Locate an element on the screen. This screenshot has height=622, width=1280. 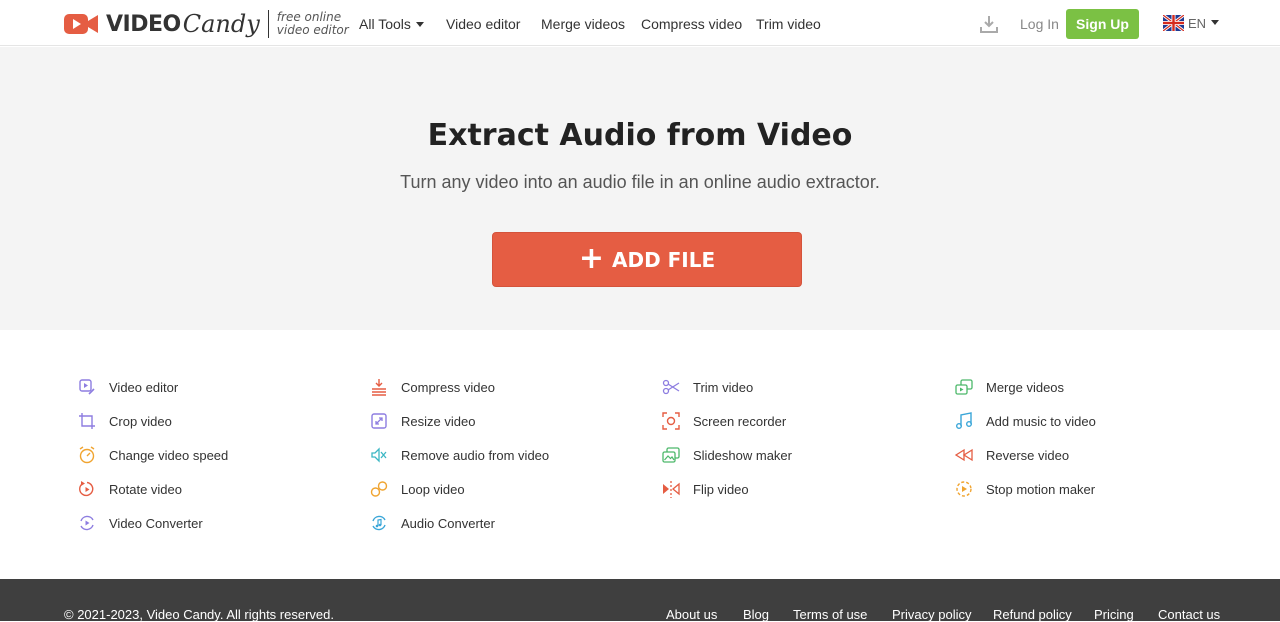
screen-record-icon is located at coordinates (671, 421).